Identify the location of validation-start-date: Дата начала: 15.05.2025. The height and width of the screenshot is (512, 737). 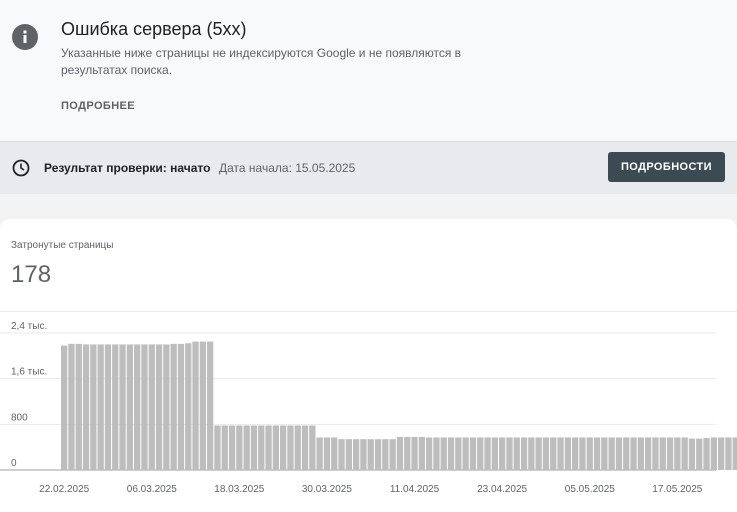
(287, 168).